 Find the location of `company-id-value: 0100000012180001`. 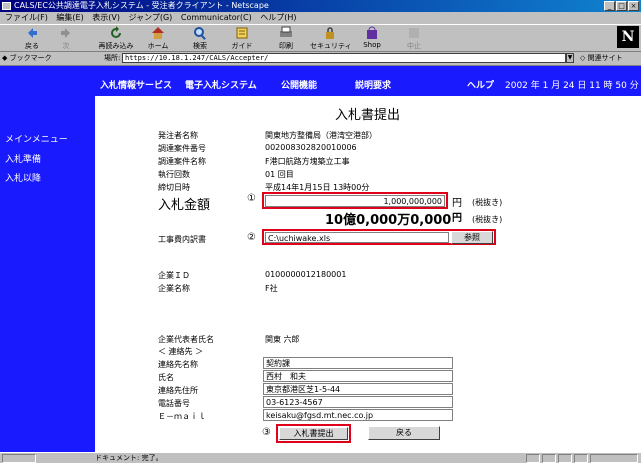

company-id-value: 0100000012180001 is located at coordinates (306, 274).